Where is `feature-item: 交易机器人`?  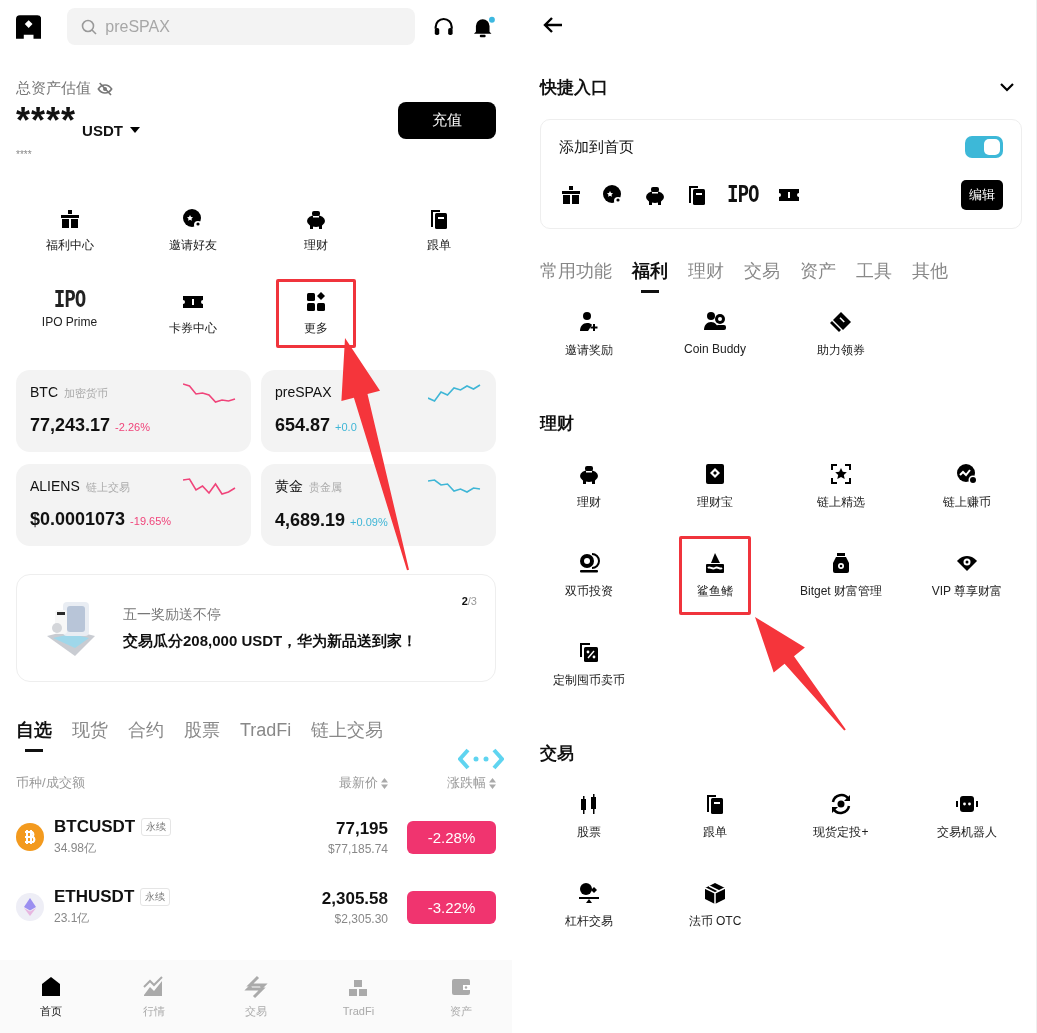
feature-item: 交易机器人 is located at coordinates (967, 816).